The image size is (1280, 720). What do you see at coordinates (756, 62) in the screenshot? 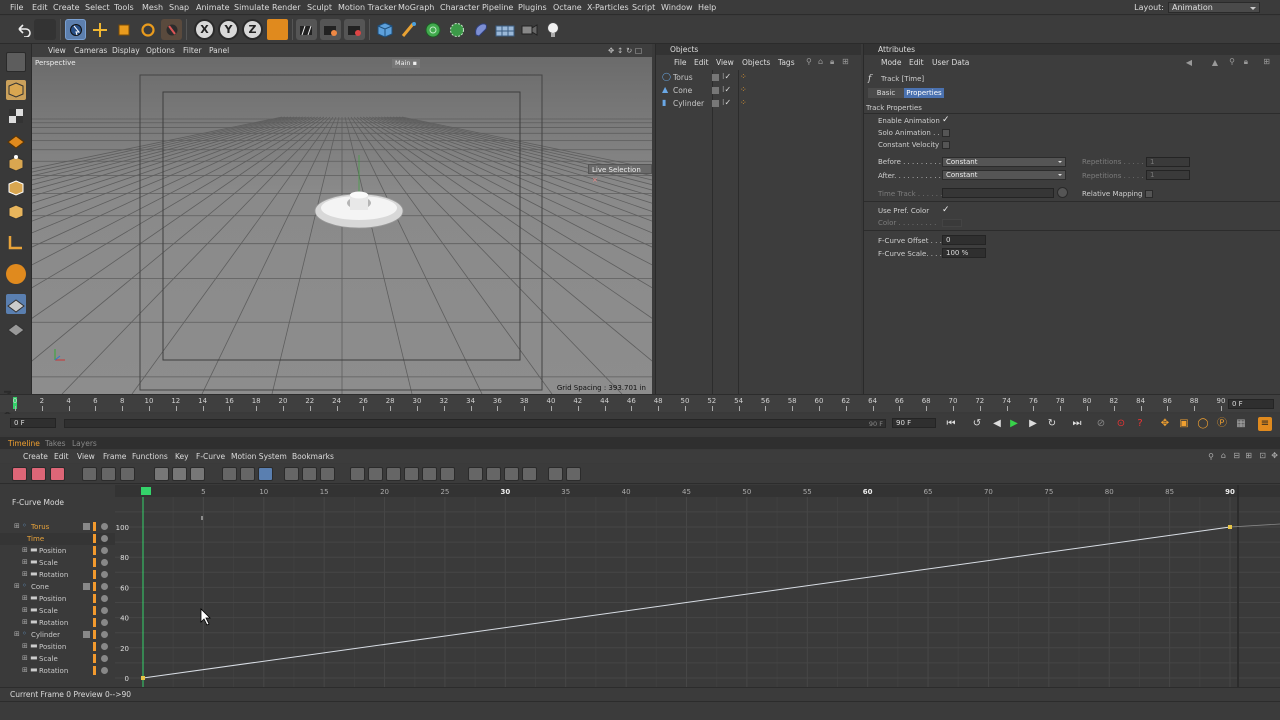
I see `objects-menu-objects: Objects` at bounding box center [756, 62].